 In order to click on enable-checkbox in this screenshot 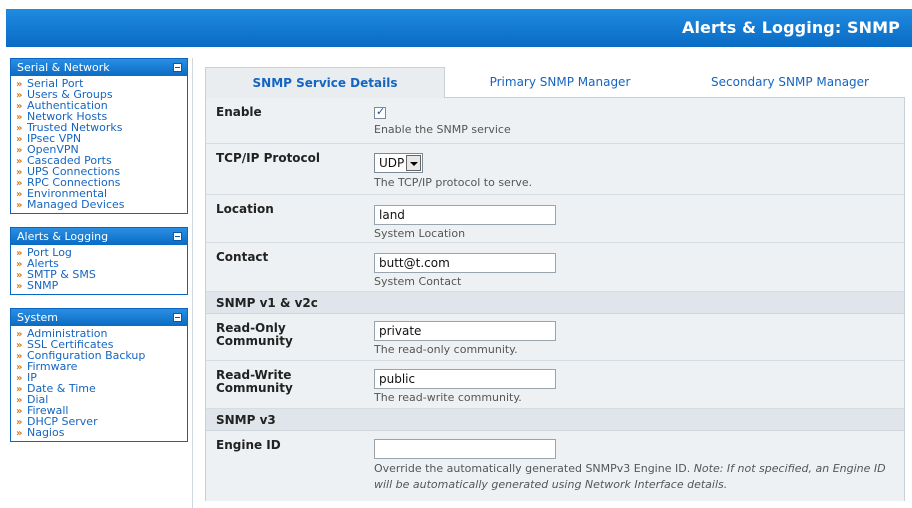, I will do `click(380, 112)`.